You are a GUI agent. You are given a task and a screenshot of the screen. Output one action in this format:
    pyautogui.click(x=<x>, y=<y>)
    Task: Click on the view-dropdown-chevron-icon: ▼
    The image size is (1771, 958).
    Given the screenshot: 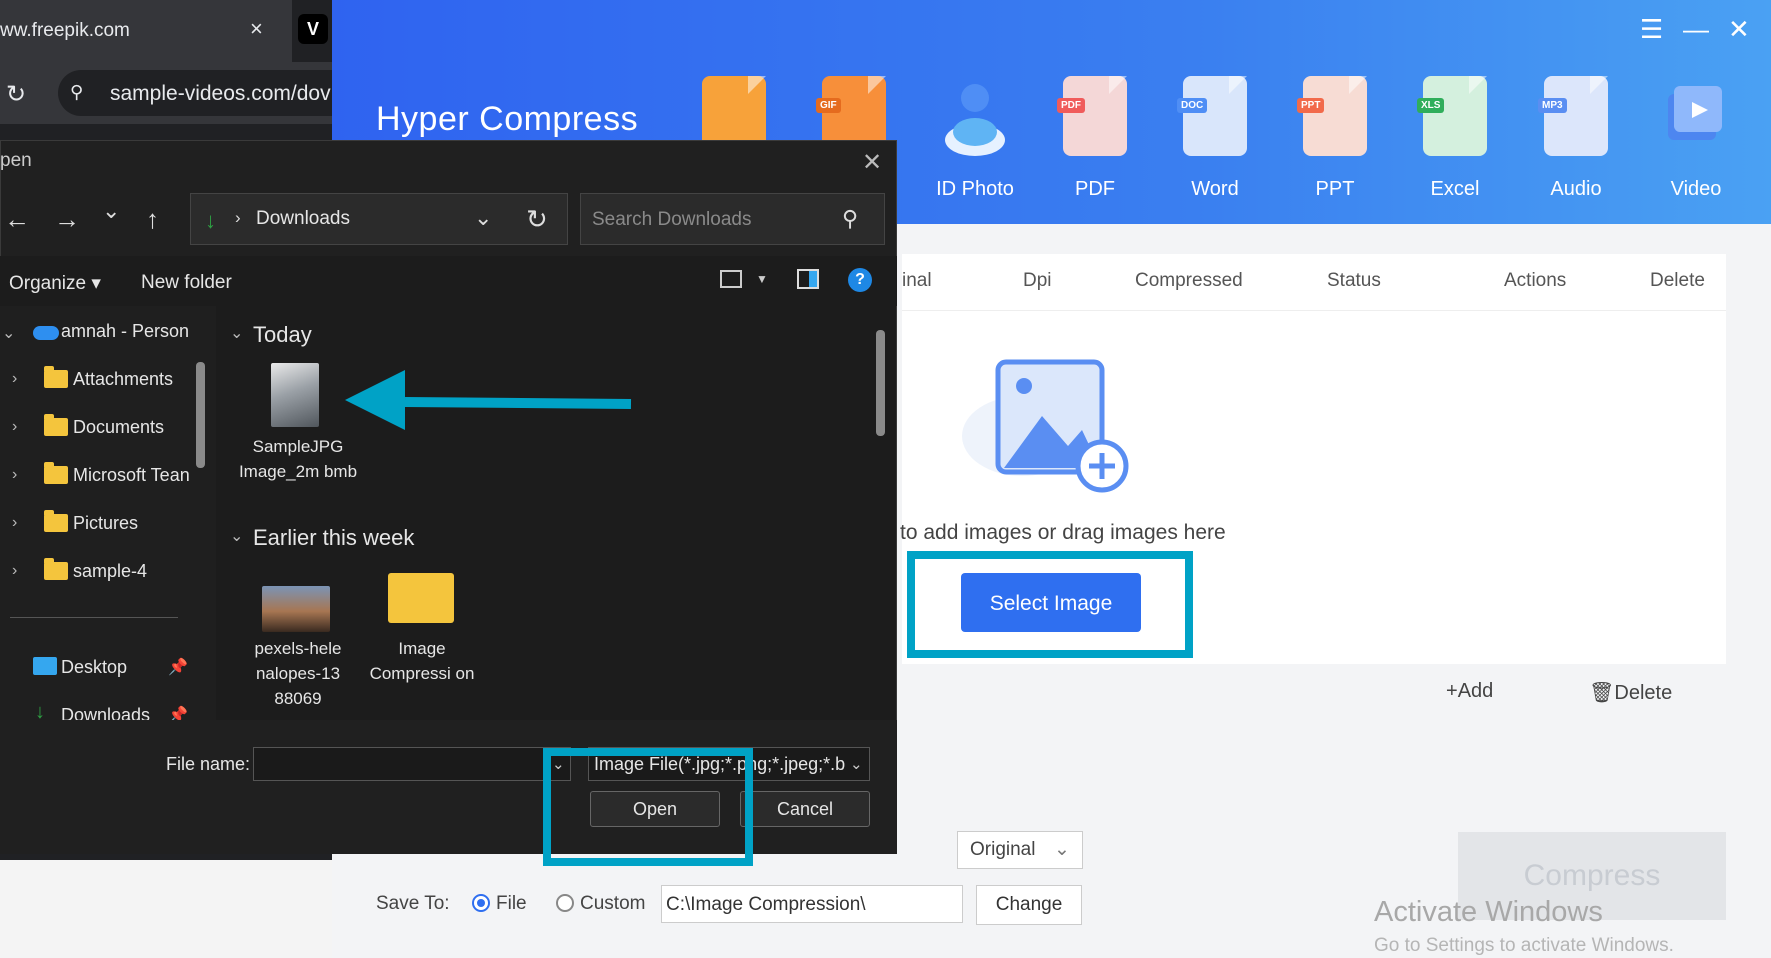 What is the action you would take?
    pyautogui.click(x=762, y=279)
    